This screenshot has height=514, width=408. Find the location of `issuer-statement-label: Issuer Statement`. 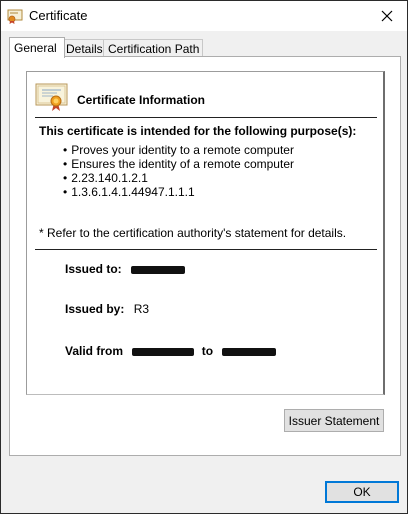

issuer-statement-label: Issuer Statement is located at coordinates (334, 420).